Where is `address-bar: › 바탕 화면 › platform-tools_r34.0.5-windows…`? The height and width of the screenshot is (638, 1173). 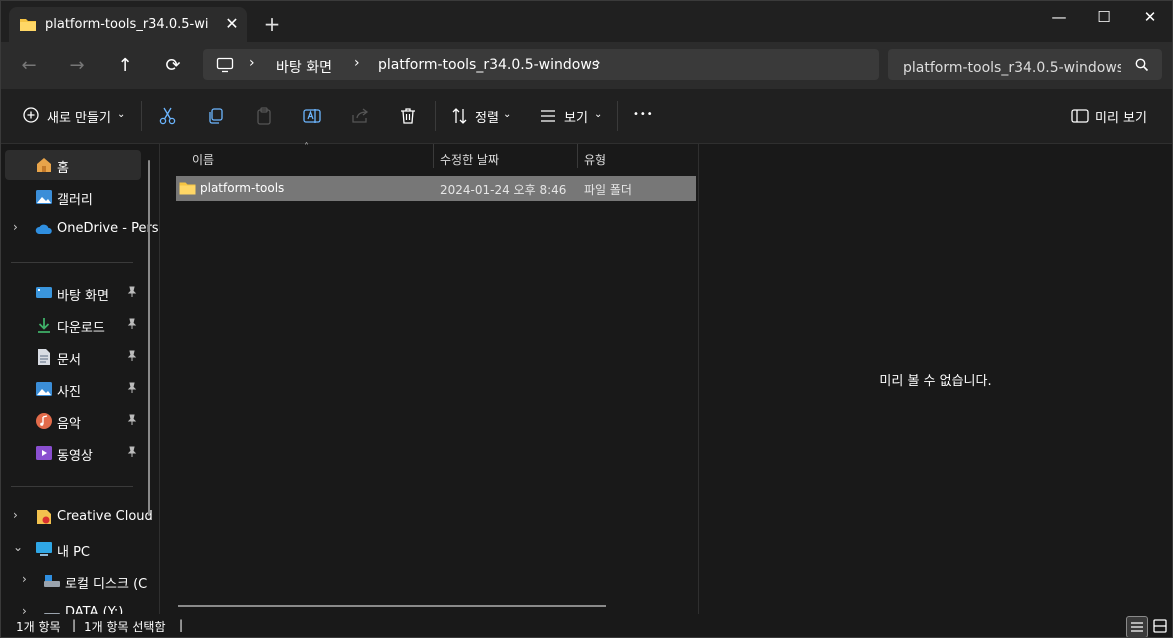 address-bar: › 바탕 화면 › platform-tools_r34.0.5-windows… is located at coordinates (541, 64).